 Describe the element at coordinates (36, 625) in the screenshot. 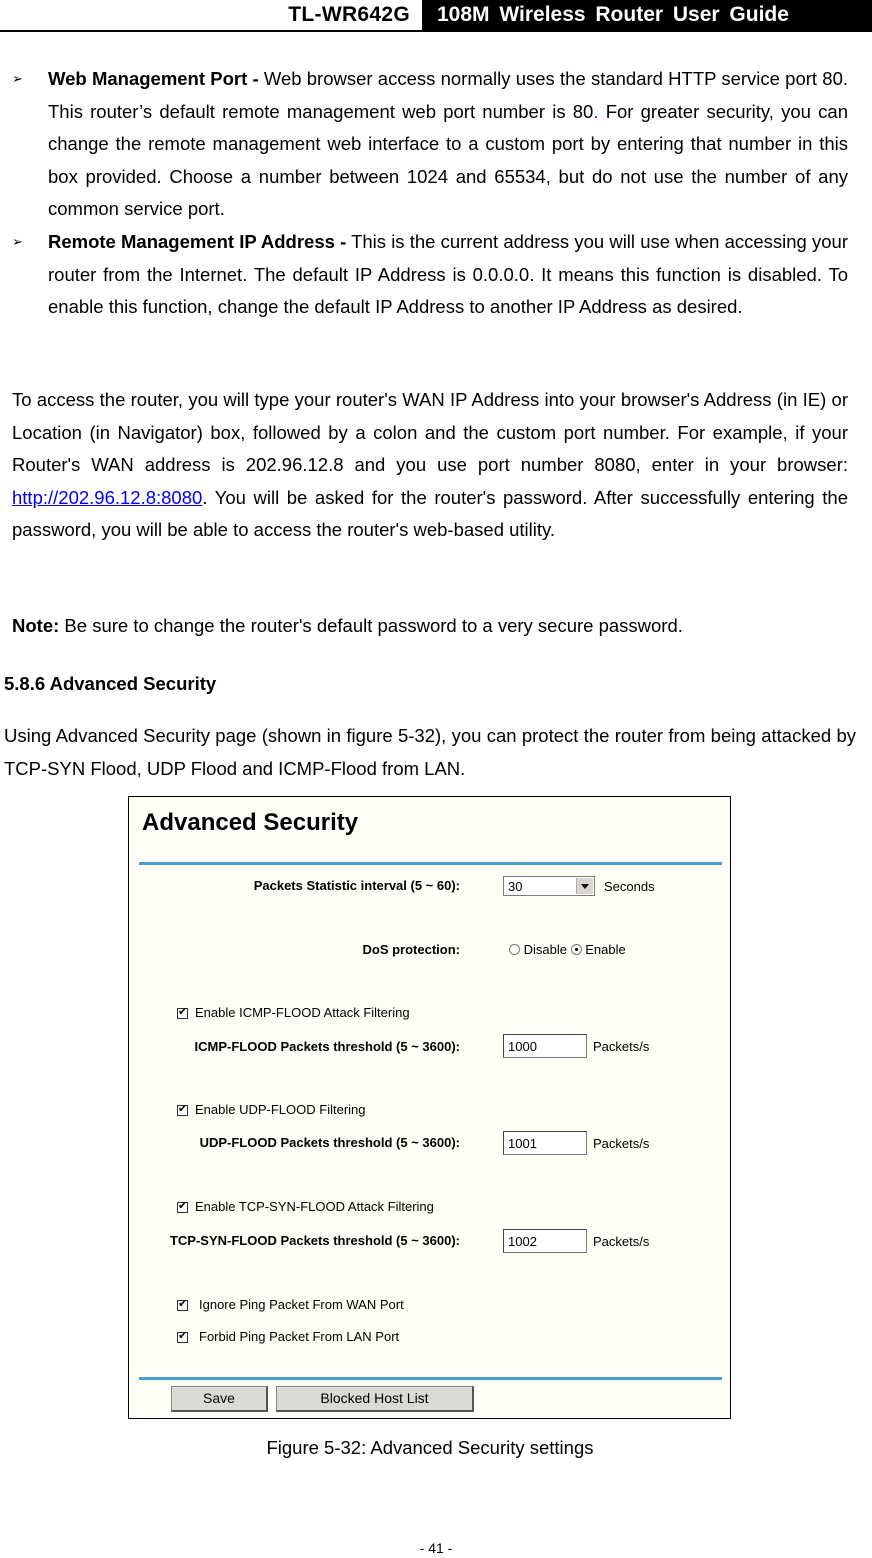

I see `note-label: Note:` at that location.